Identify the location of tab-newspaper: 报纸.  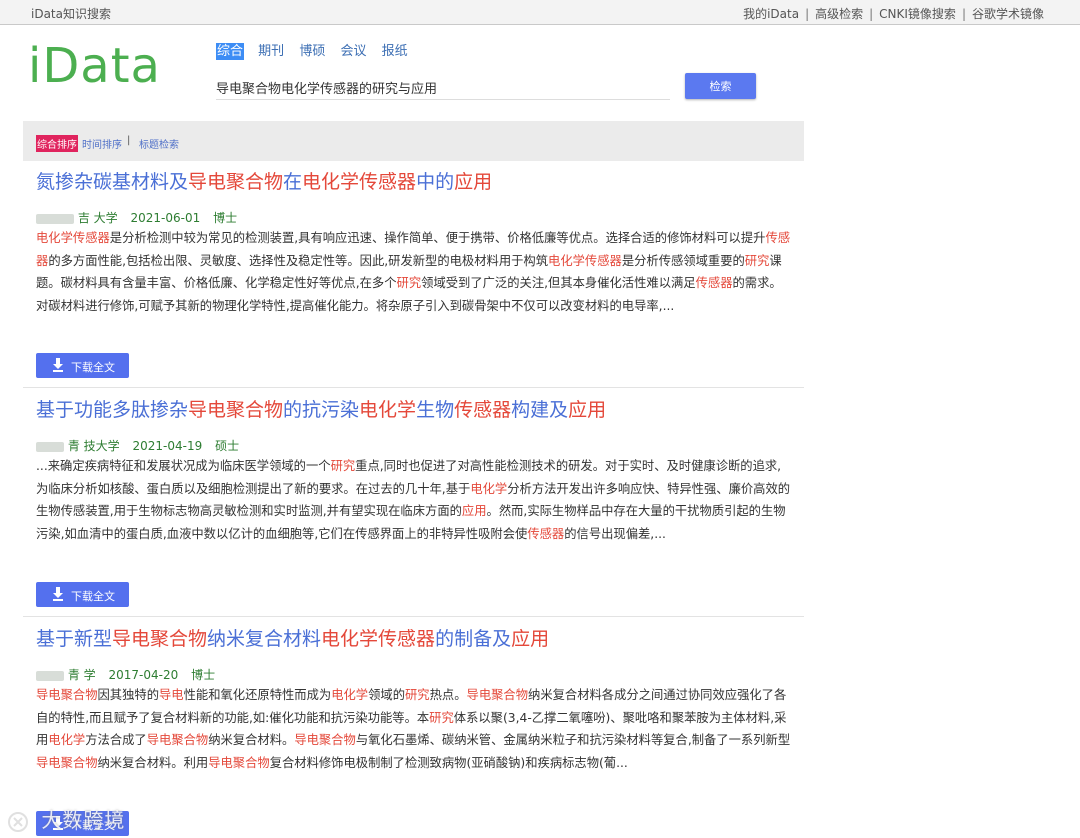
(395, 51).